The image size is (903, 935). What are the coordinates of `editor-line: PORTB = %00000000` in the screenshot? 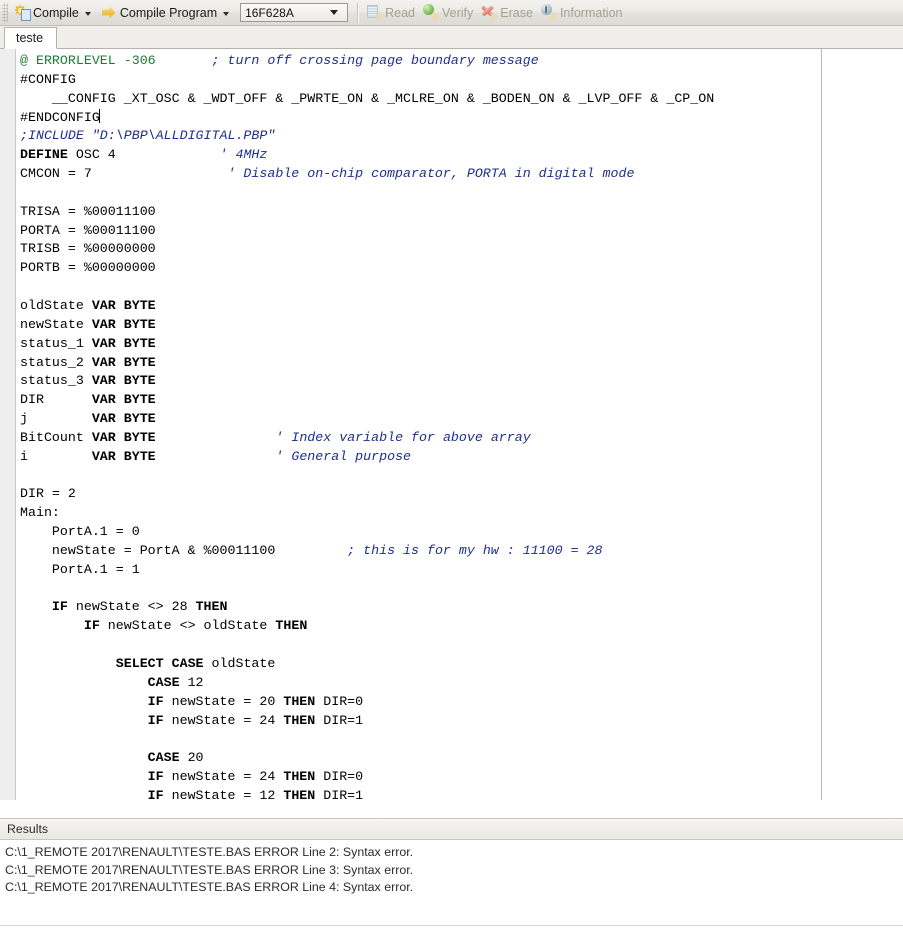 It's located at (460, 268).